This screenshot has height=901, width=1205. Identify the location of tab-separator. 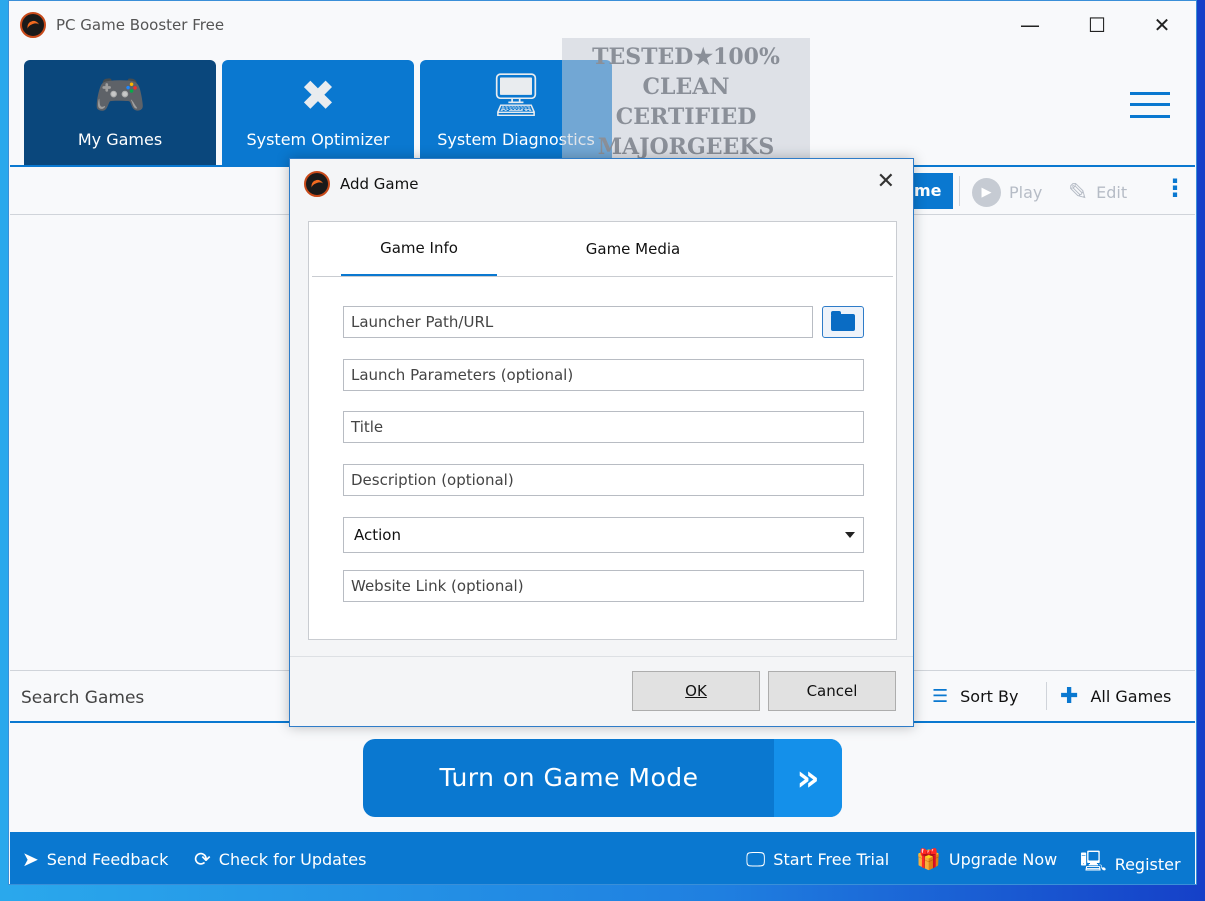
(602, 276).